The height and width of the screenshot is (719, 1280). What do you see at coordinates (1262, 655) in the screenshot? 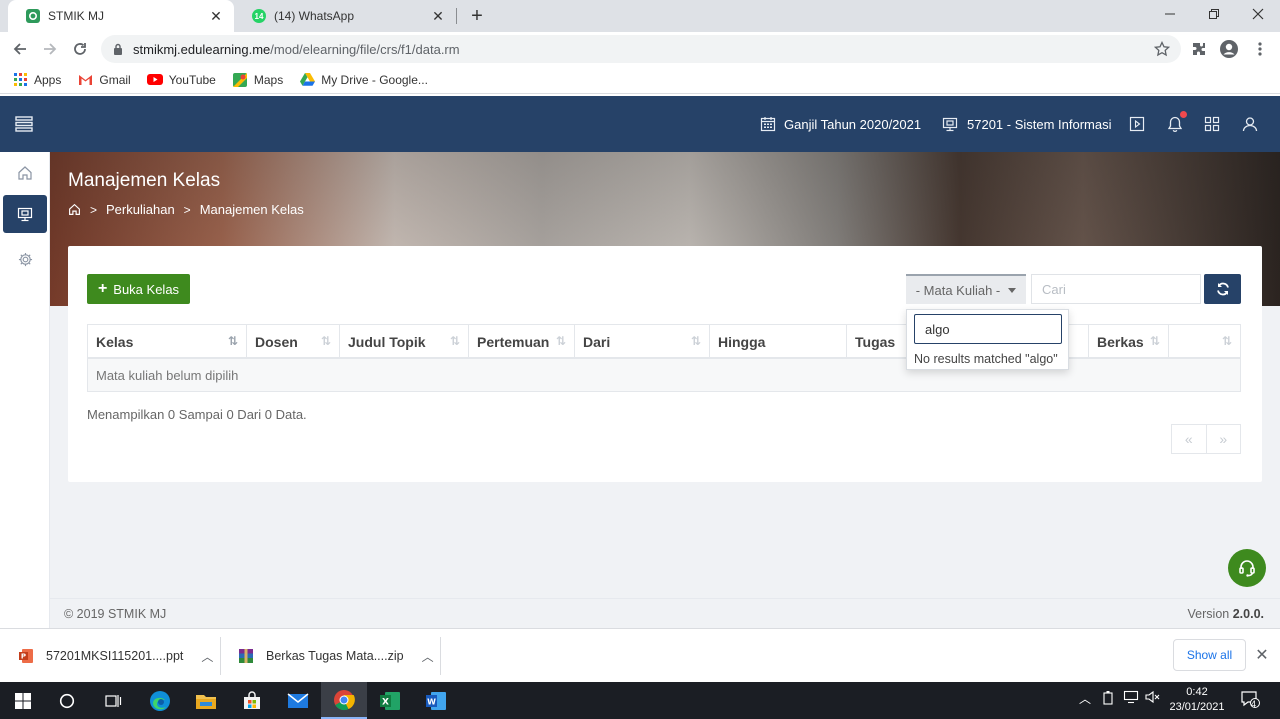
I see `close-download-bar-icon: ✕` at bounding box center [1262, 655].